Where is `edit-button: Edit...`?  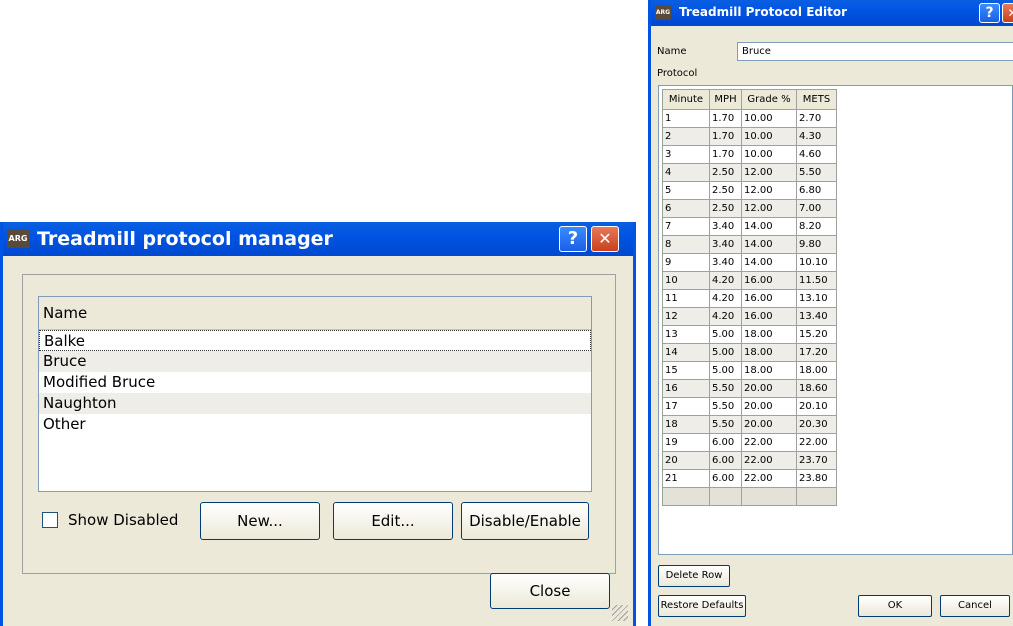
edit-button: Edit... is located at coordinates (393, 521).